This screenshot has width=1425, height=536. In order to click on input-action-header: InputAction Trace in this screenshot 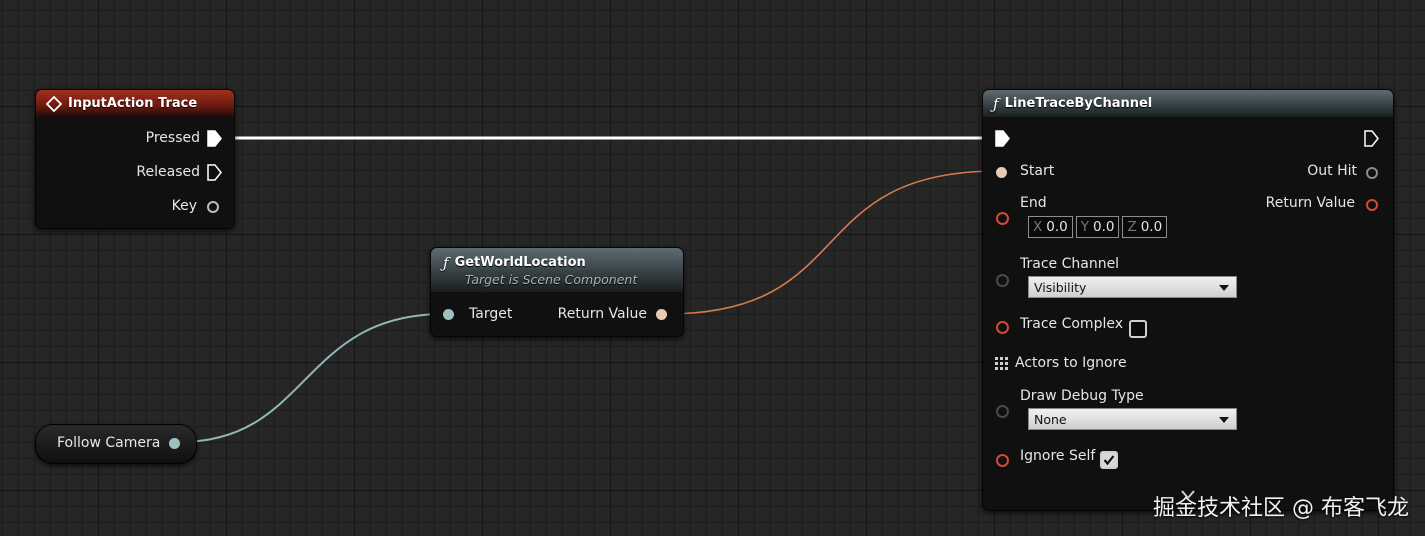, I will do `click(135, 103)`.